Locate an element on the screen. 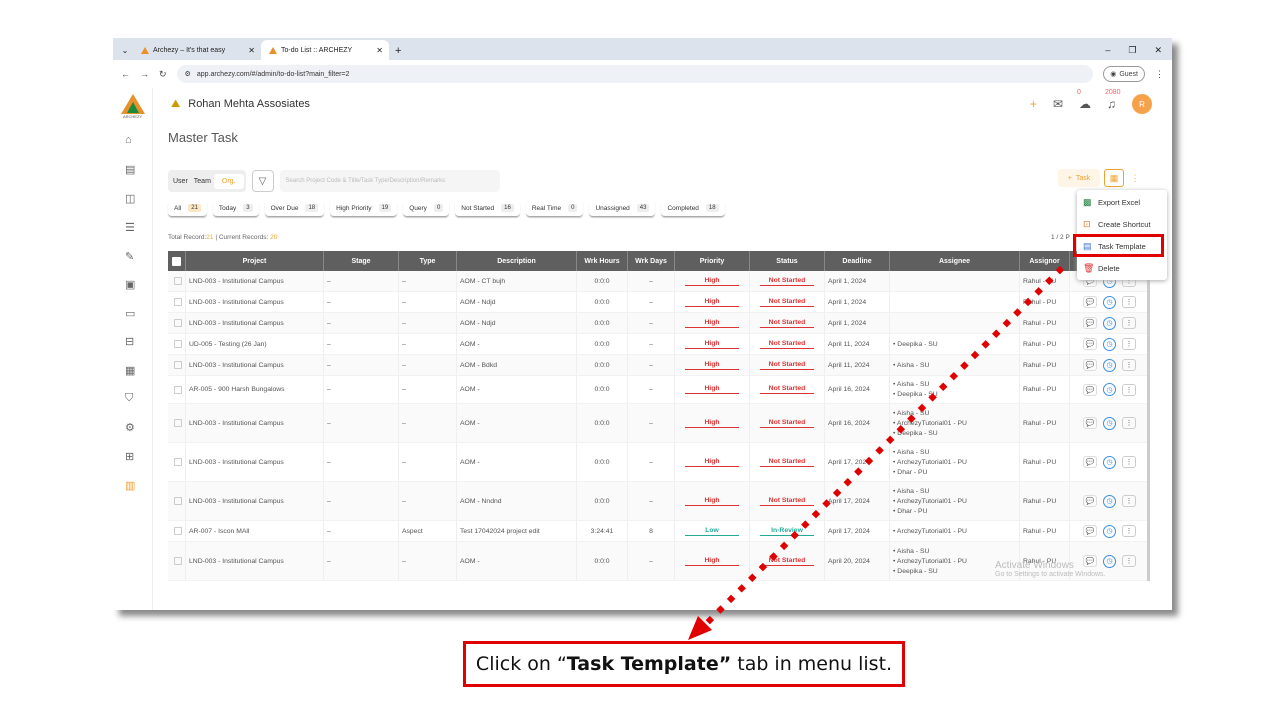 The height and width of the screenshot is (720, 1280). add-task-button: + Task is located at coordinates (1079, 178).